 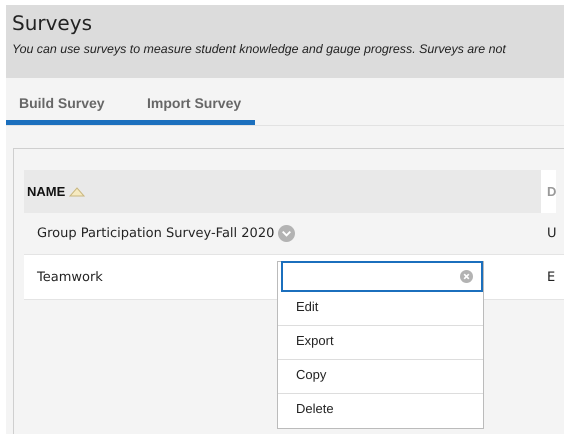 I want to click on clear-icon, so click(x=466, y=276).